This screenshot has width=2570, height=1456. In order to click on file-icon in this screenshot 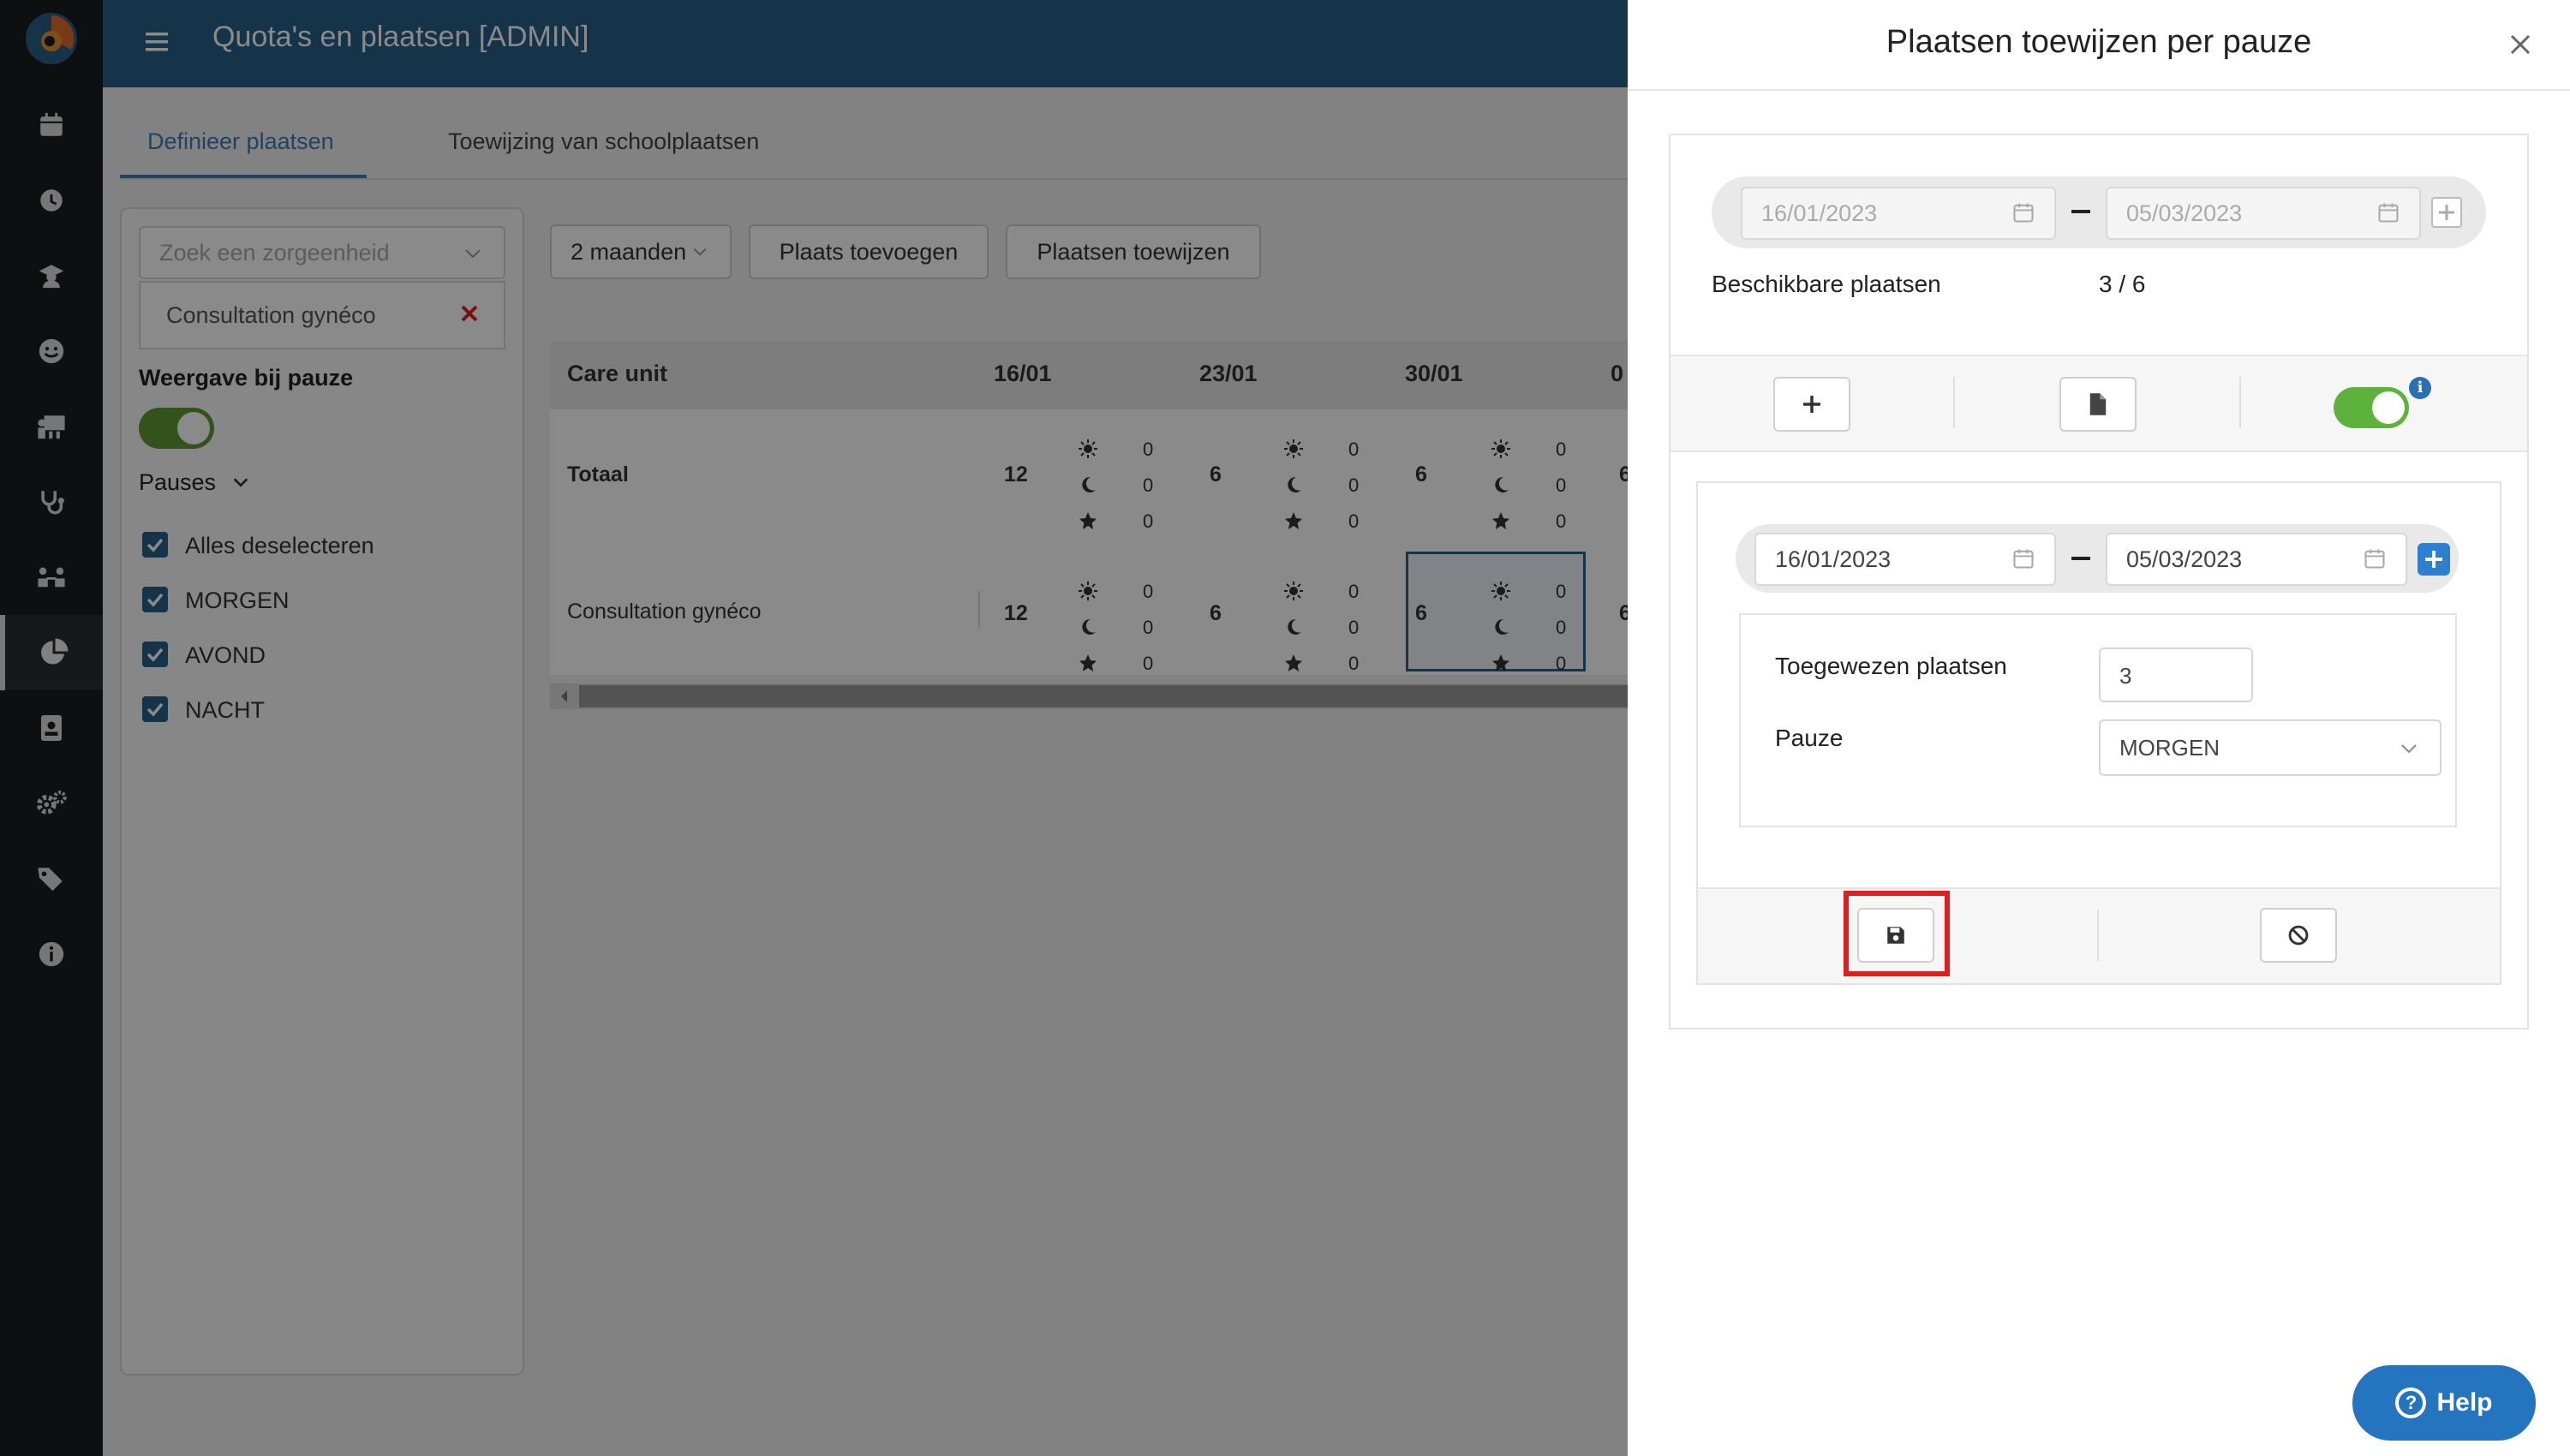, I will do `click(2098, 404)`.